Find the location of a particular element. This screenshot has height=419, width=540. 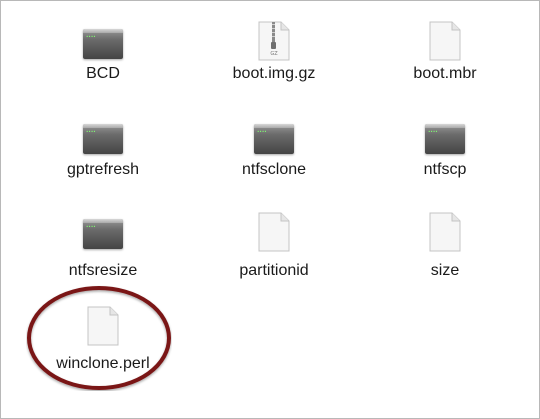

highlight-ellipse is located at coordinates (99, 338).